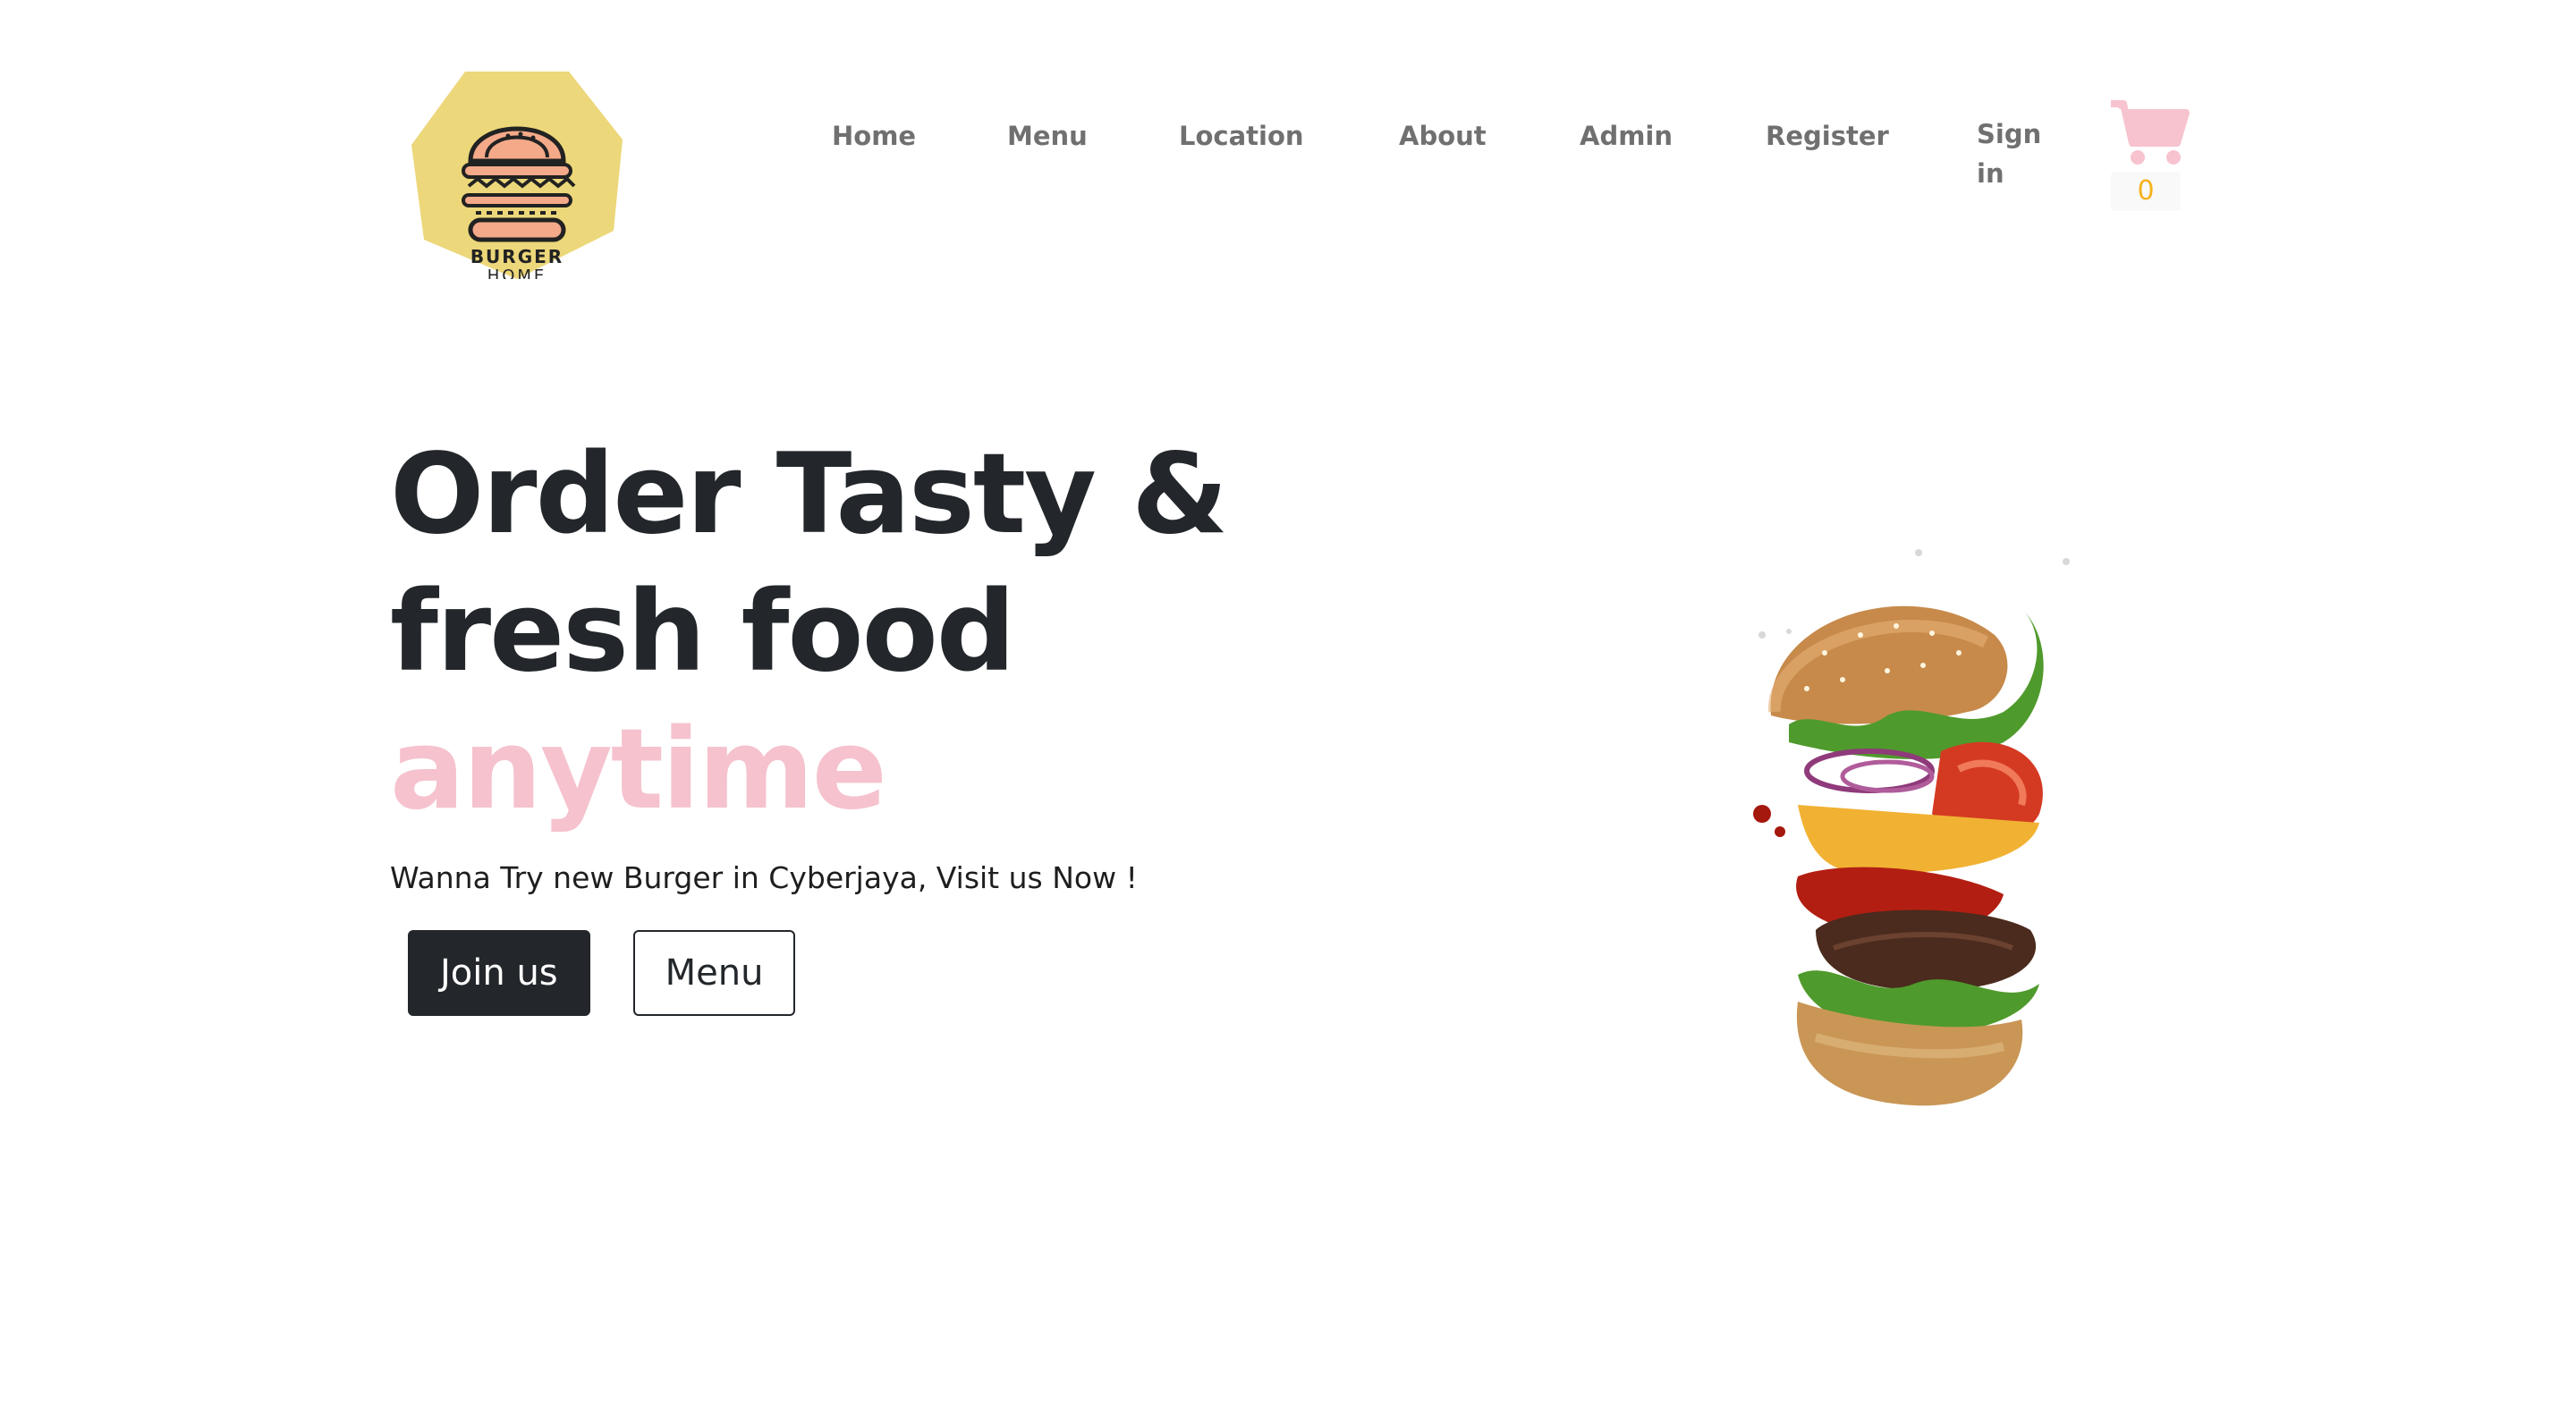 The image size is (2576, 1413). Describe the element at coordinates (2012, 153) in the screenshot. I see `nav-link-sign-in: Sign in` at that location.